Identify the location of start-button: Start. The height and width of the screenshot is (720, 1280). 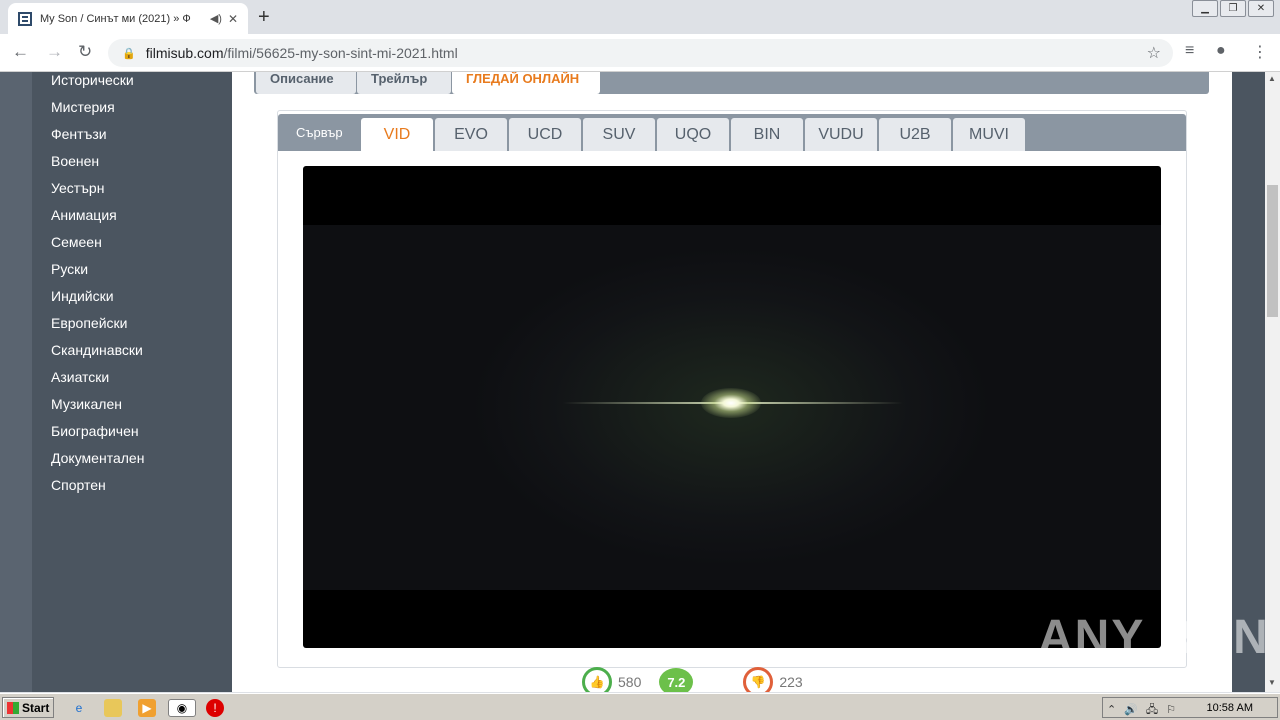
(28, 707).